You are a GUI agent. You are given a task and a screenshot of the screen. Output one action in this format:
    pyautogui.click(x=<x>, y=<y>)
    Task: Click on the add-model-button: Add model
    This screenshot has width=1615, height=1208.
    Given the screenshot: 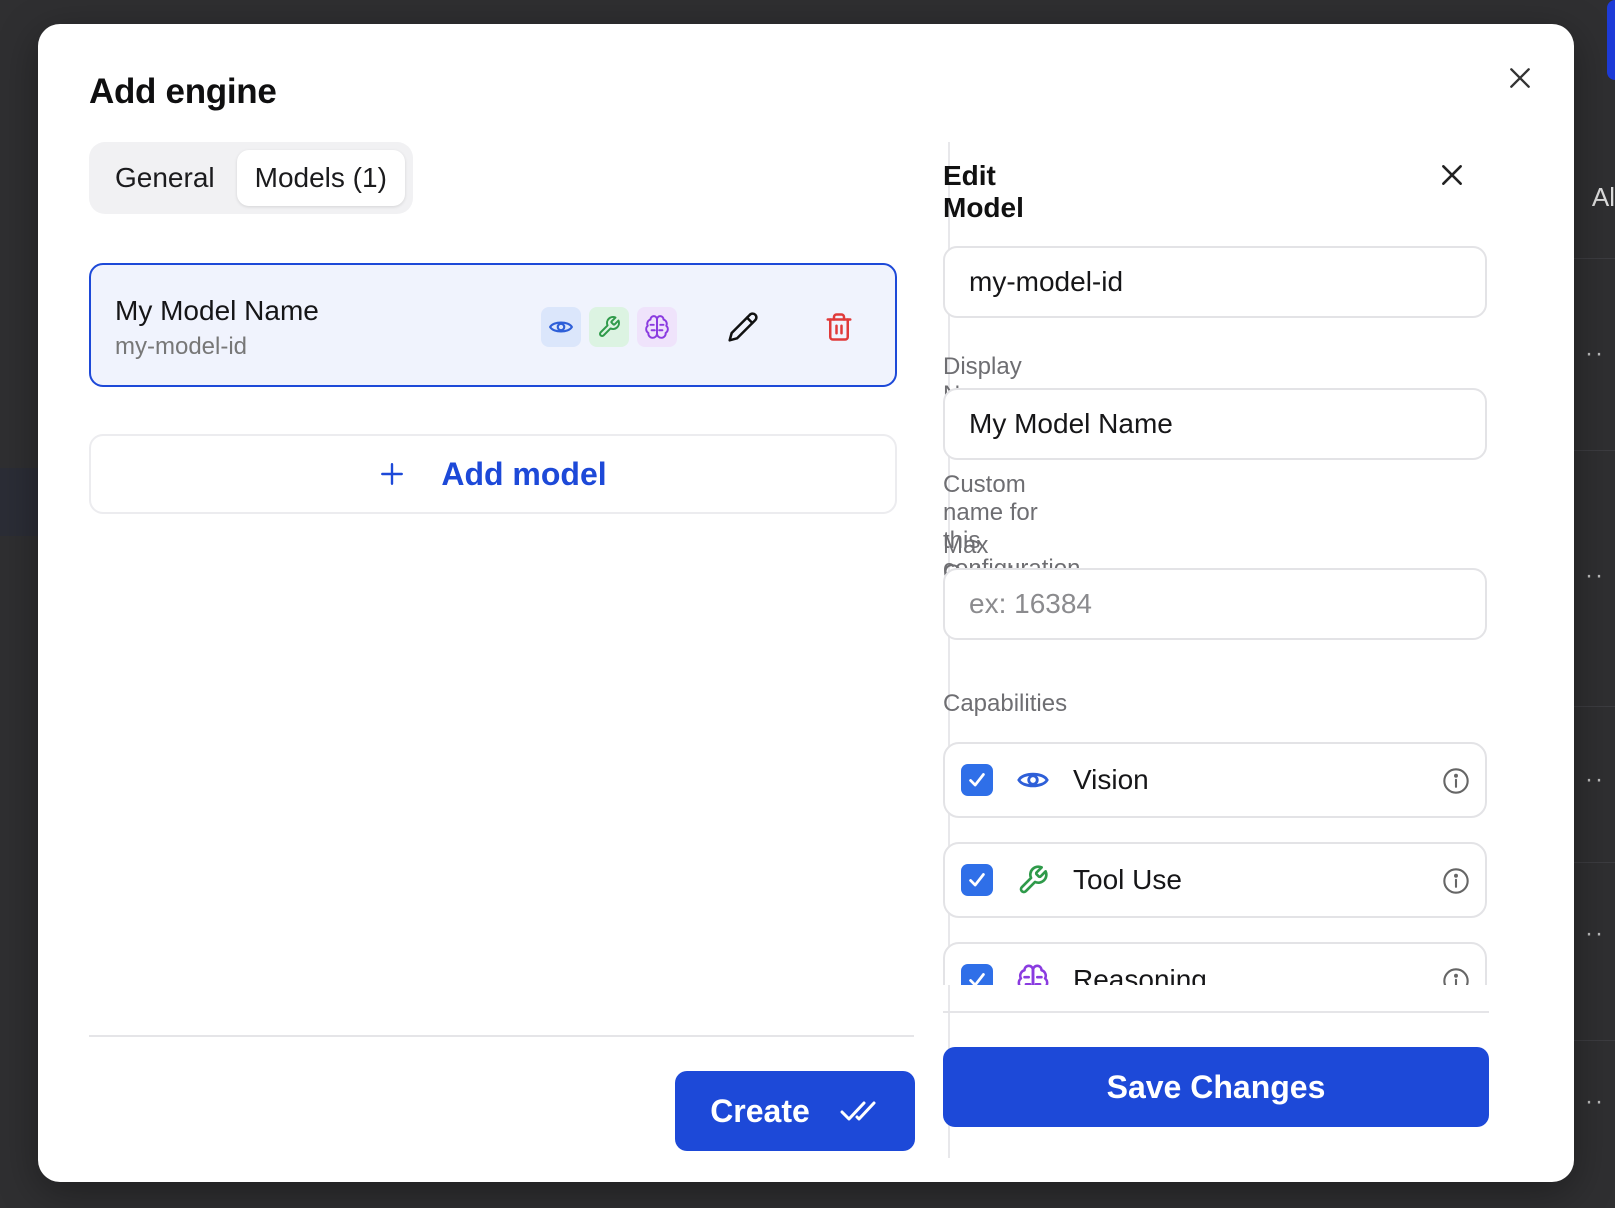 What is the action you would take?
    pyautogui.click(x=493, y=474)
    